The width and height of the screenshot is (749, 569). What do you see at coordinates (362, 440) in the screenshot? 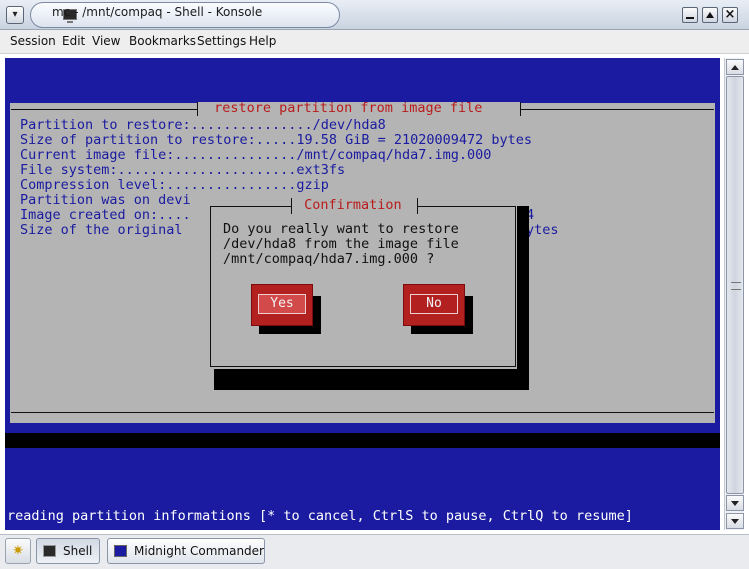
I see `separator-band` at bounding box center [362, 440].